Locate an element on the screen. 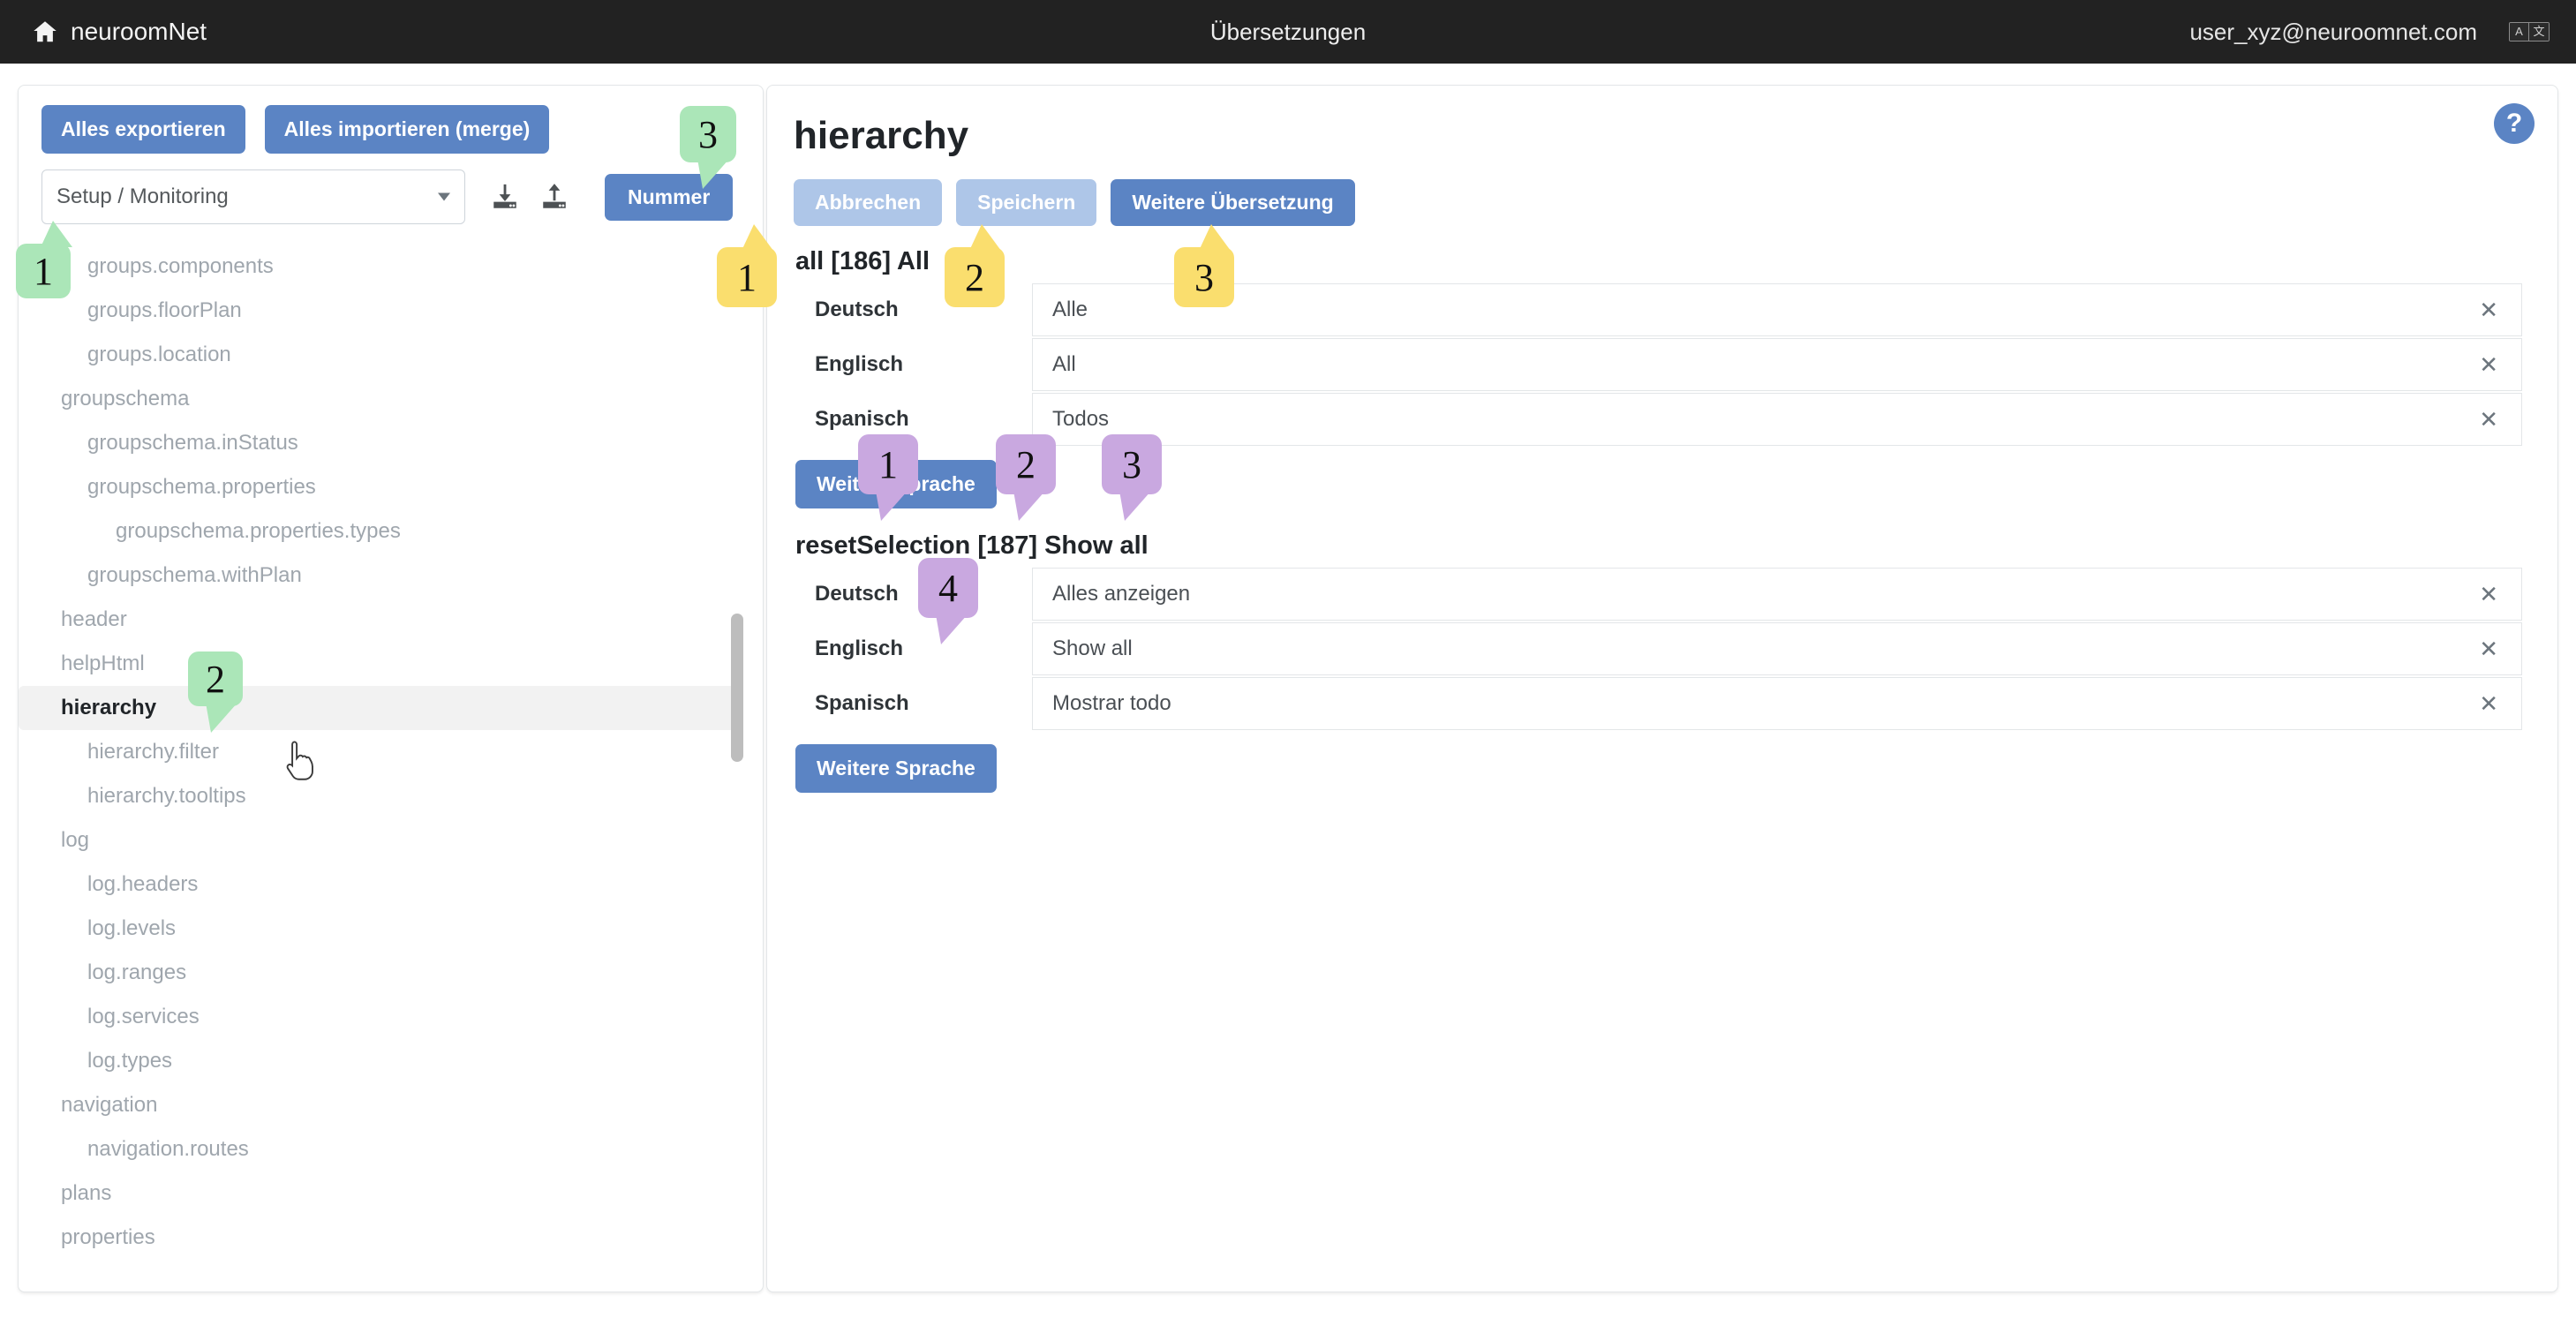 The height and width of the screenshot is (1318, 2576). brand-label: neuroomNet is located at coordinates (139, 32).